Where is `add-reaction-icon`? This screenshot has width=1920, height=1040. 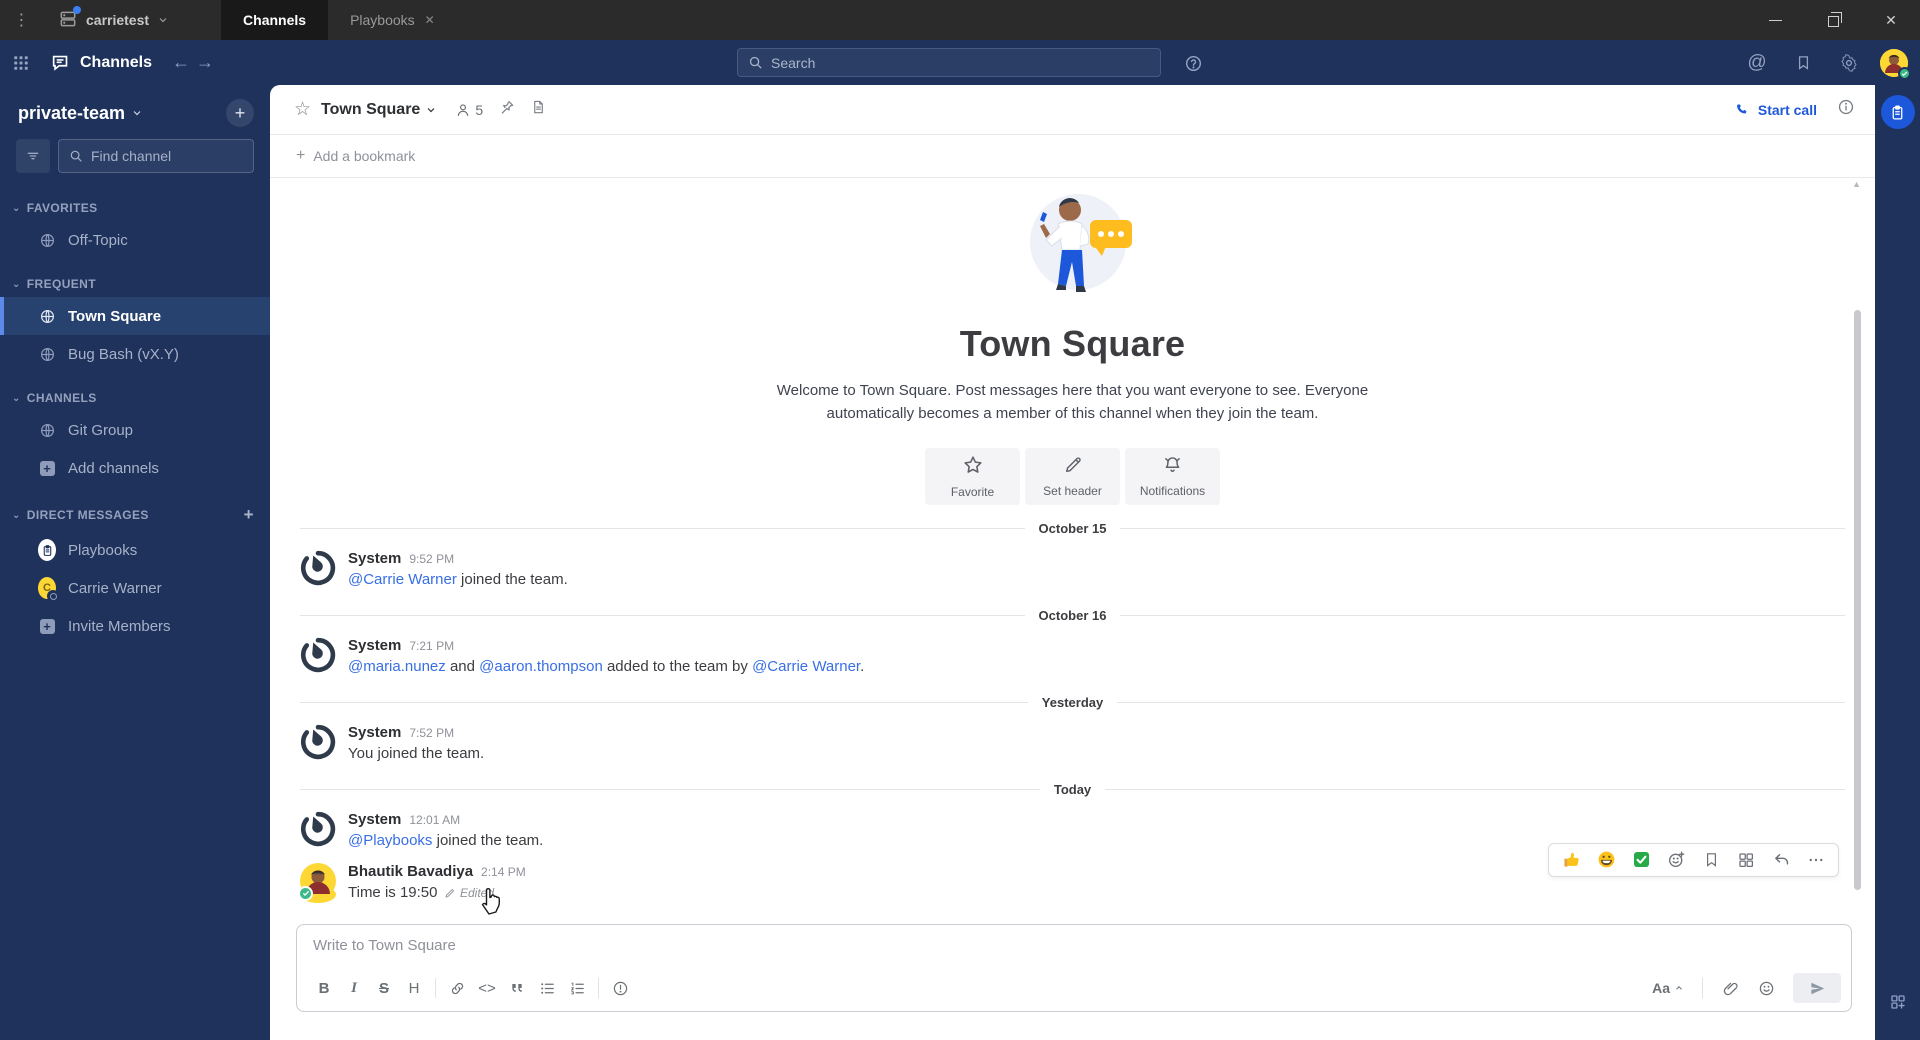 add-reaction-icon is located at coordinates (1676, 860).